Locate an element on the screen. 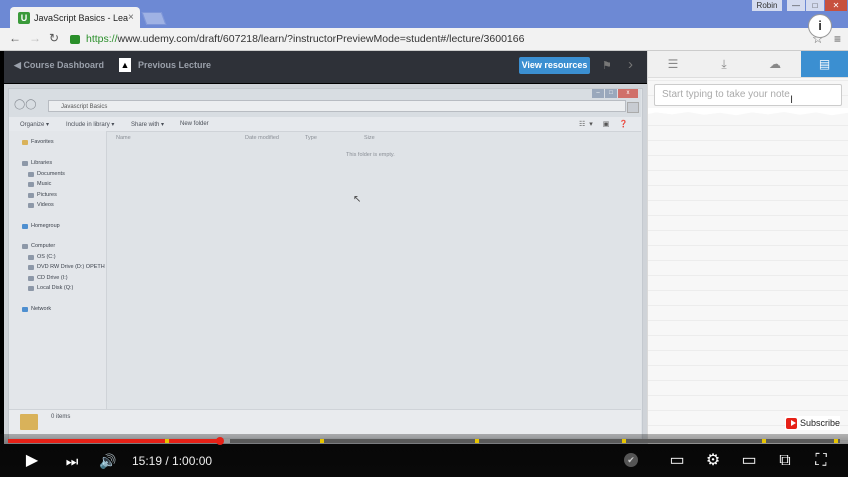 This screenshot has height=477, width=848. nav-pictures-label: Pictures is located at coordinates (47, 195).